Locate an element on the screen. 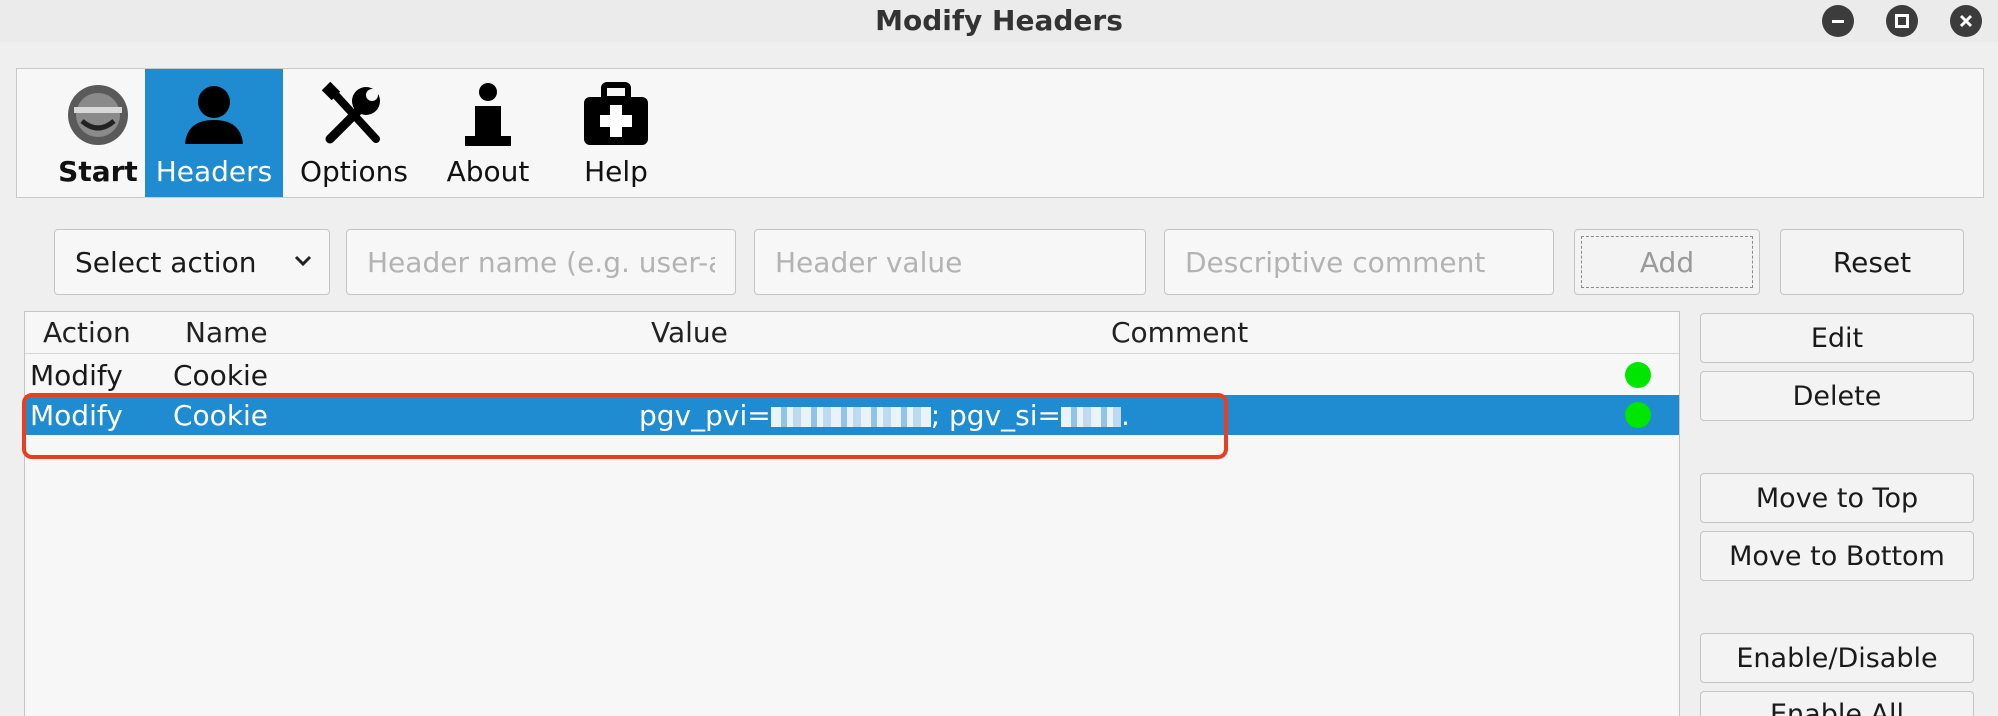 This screenshot has height=716, width=1998. action-select: Select action is located at coordinates (192, 262).